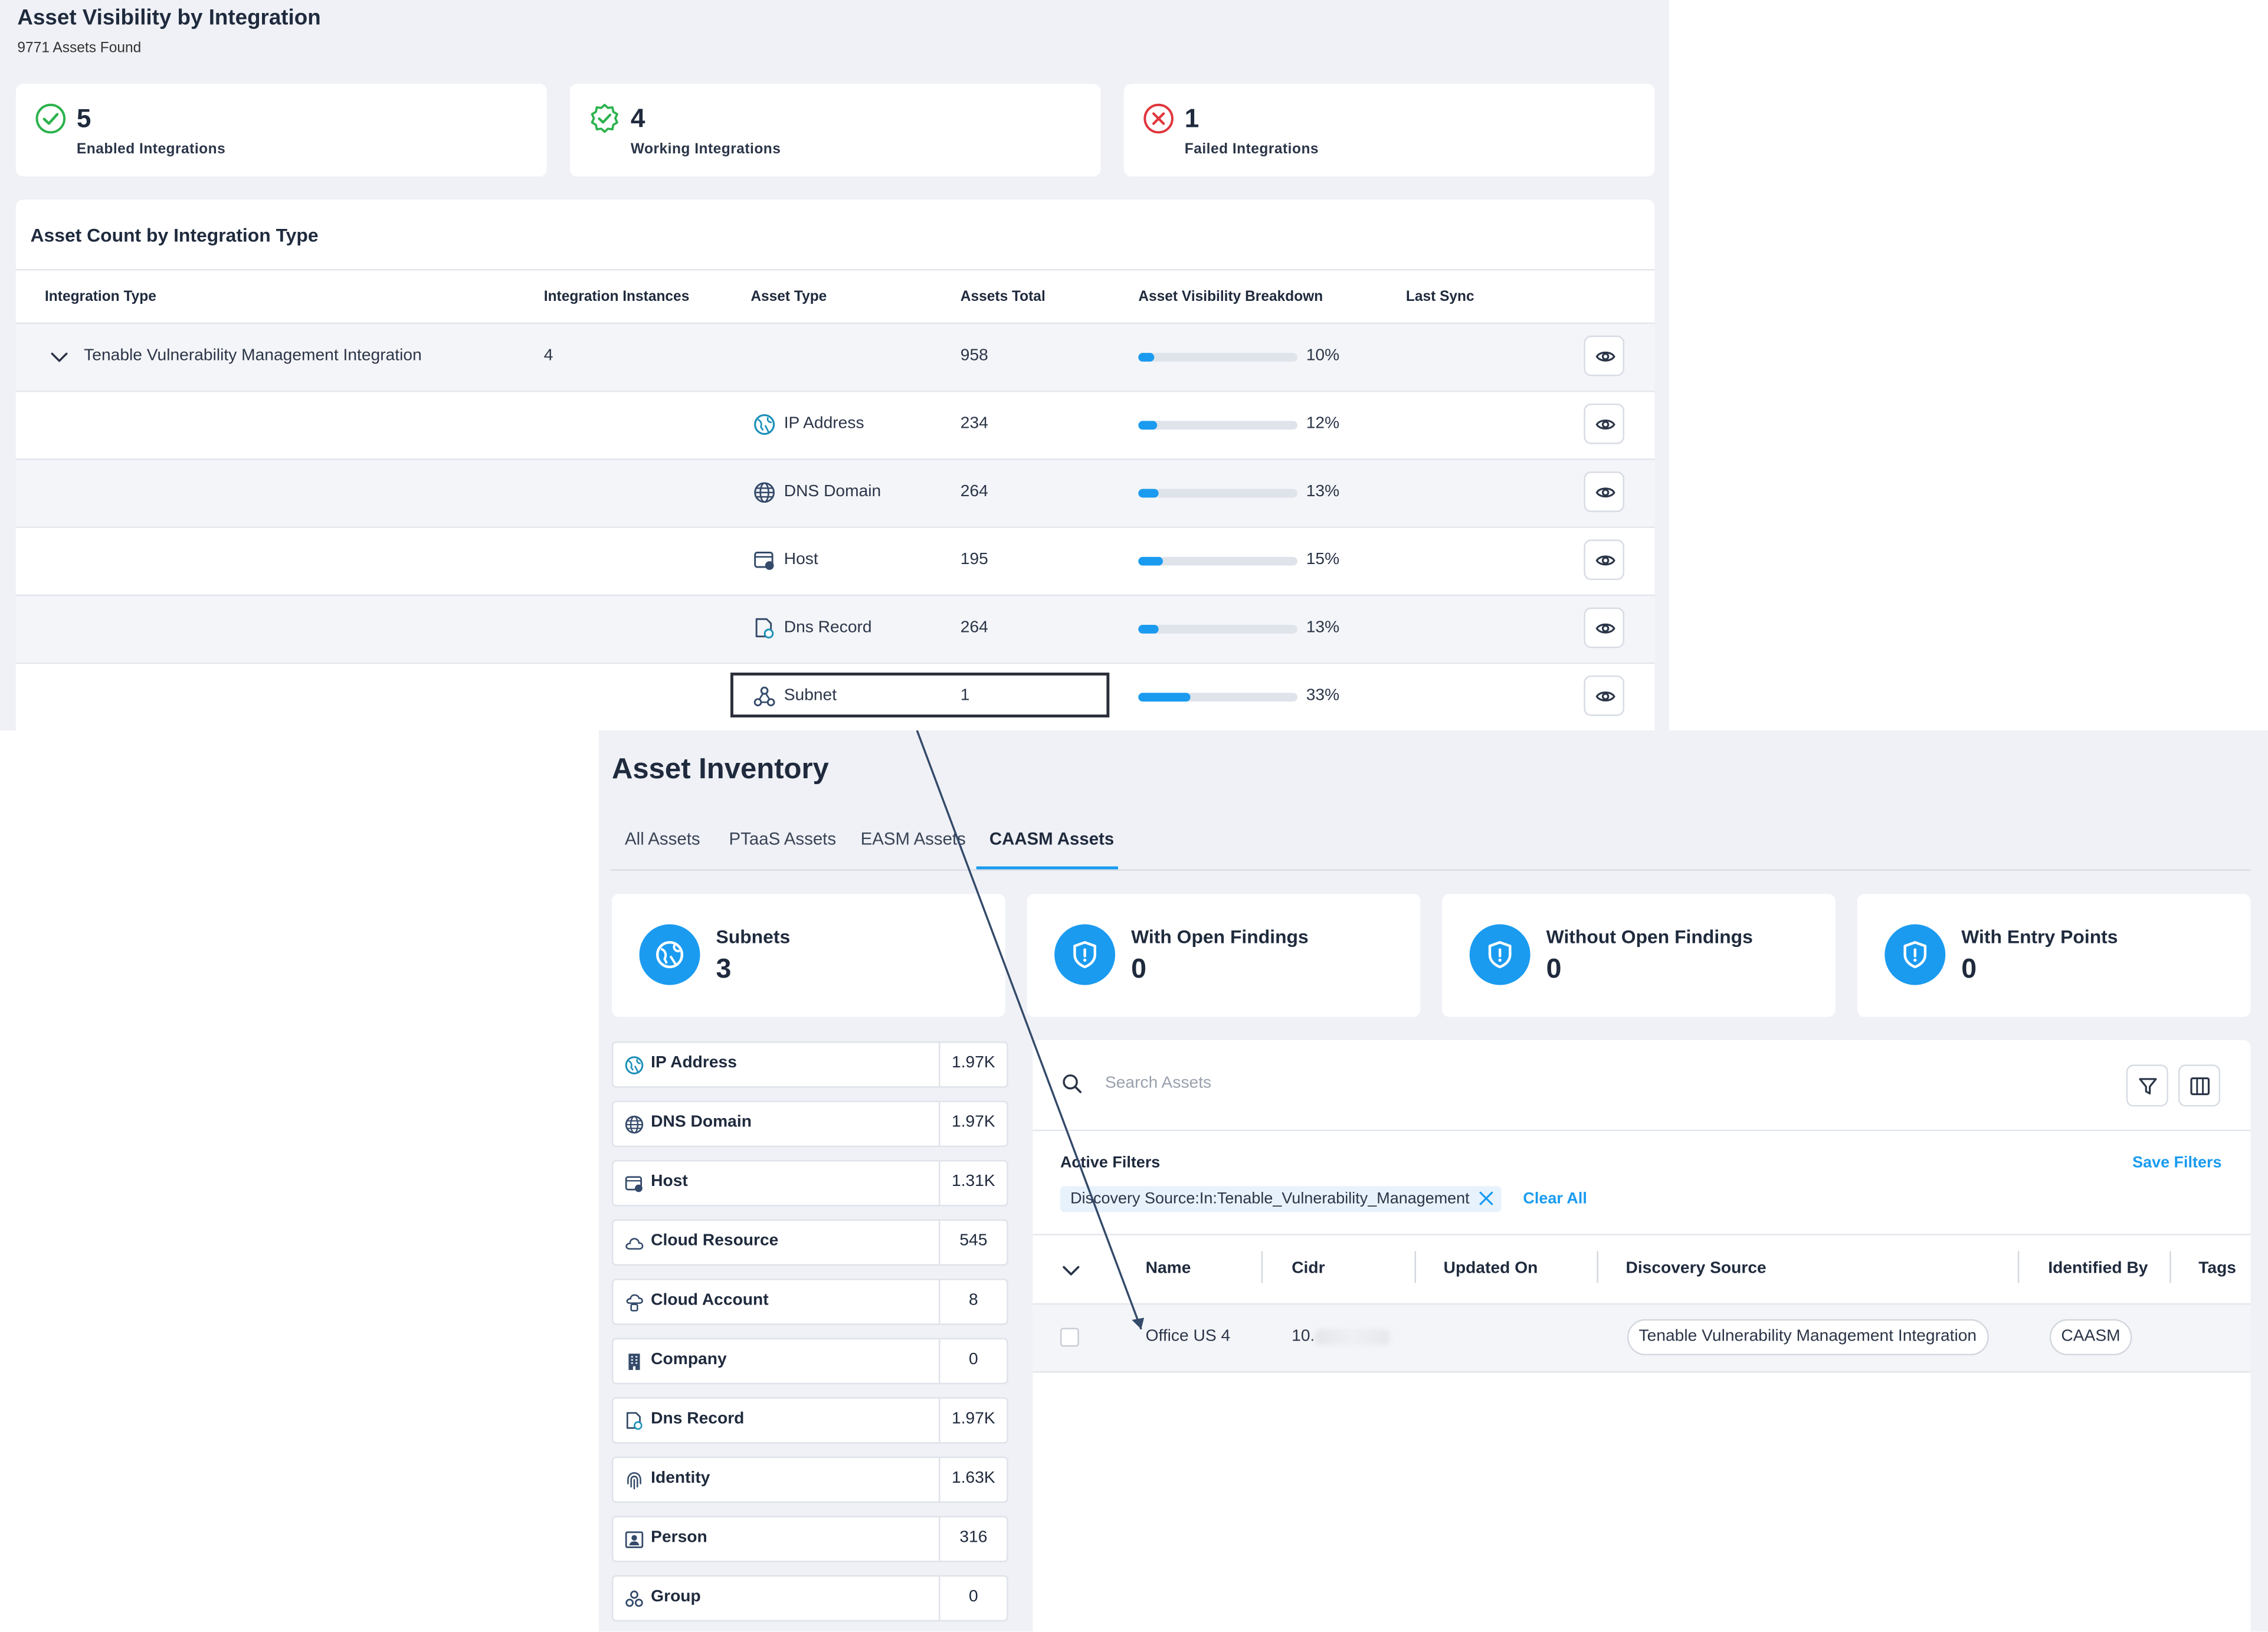 The height and width of the screenshot is (1632, 2268). I want to click on asset-type-label: Cloud Account, so click(710, 1300).